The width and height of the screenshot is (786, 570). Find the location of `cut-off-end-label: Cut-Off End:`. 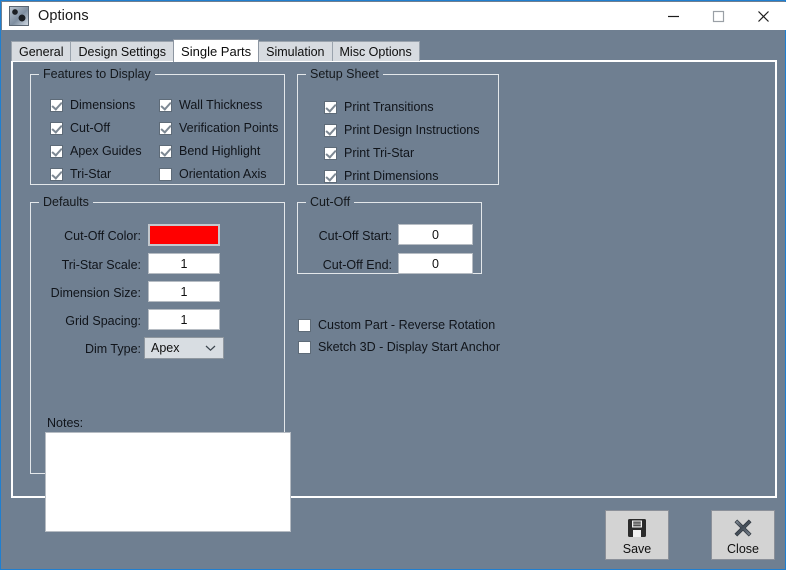

cut-off-end-label: Cut-Off End: is located at coordinates (357, 265).